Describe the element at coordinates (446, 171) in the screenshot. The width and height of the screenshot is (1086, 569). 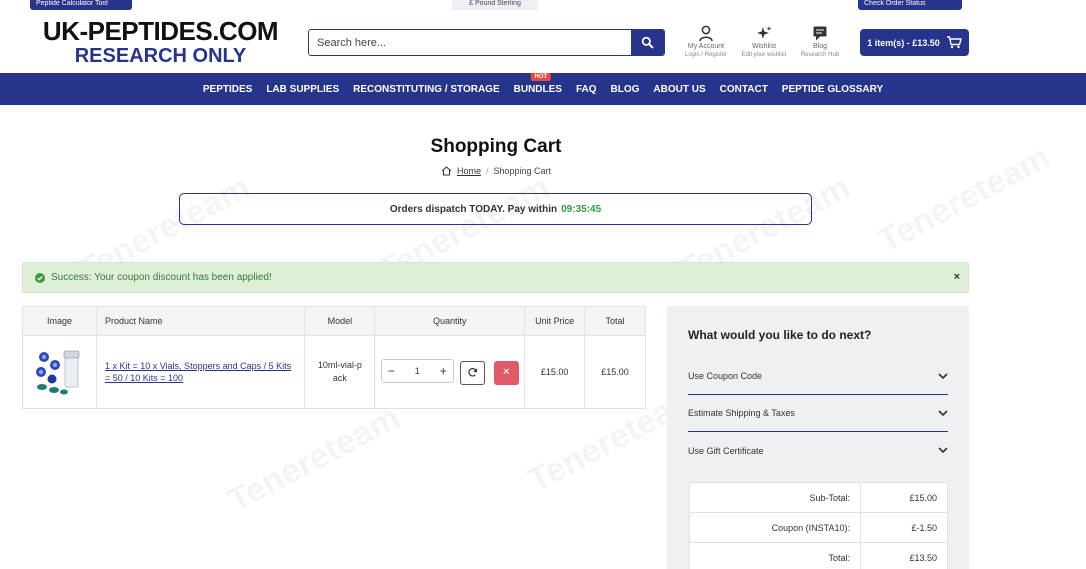
I see `home-icon` at that location.